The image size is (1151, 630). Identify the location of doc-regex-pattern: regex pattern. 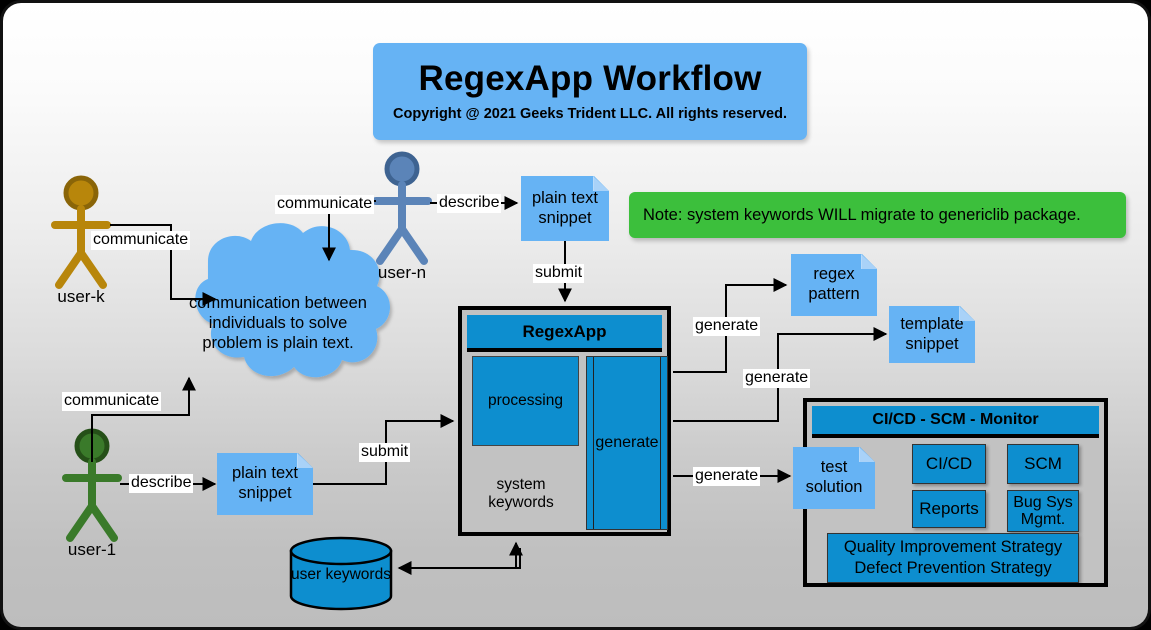
(834, 285).